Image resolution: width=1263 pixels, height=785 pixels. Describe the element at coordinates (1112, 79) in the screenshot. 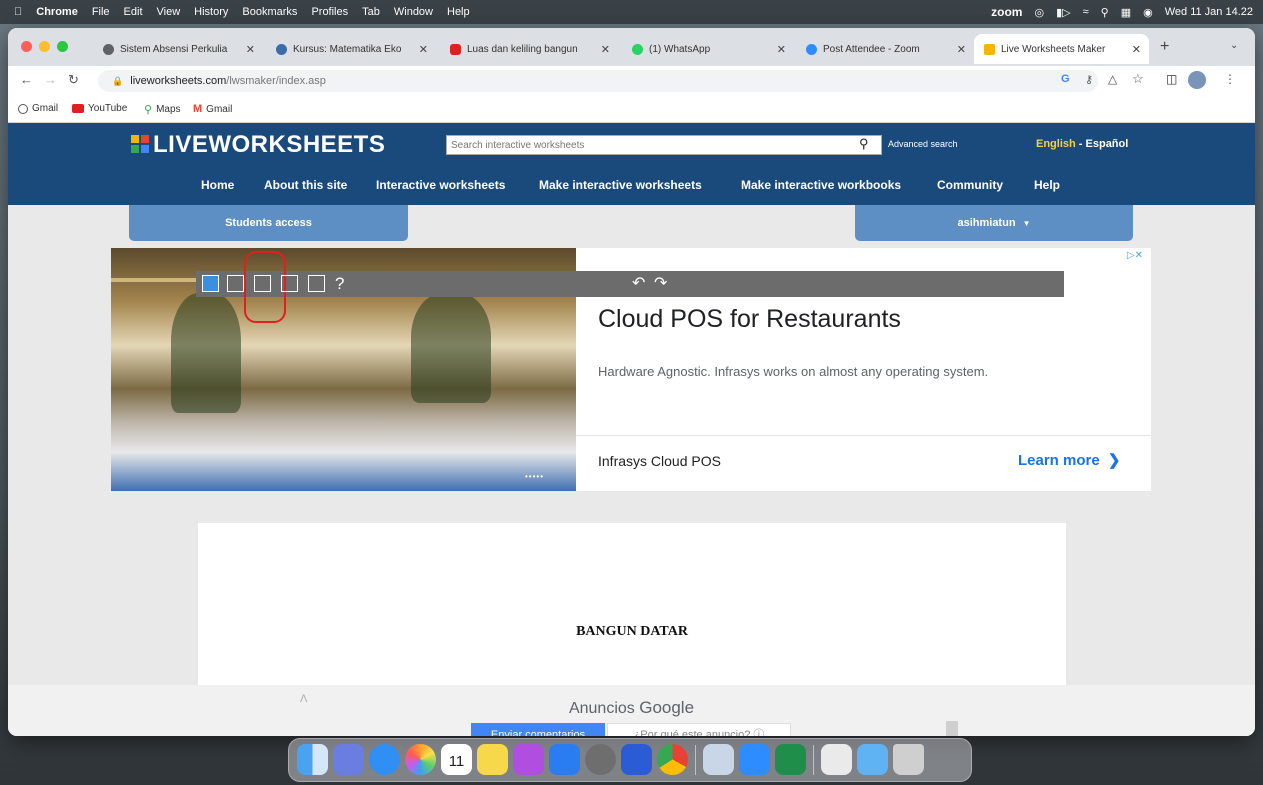

I see `share-icon: △` at that location.